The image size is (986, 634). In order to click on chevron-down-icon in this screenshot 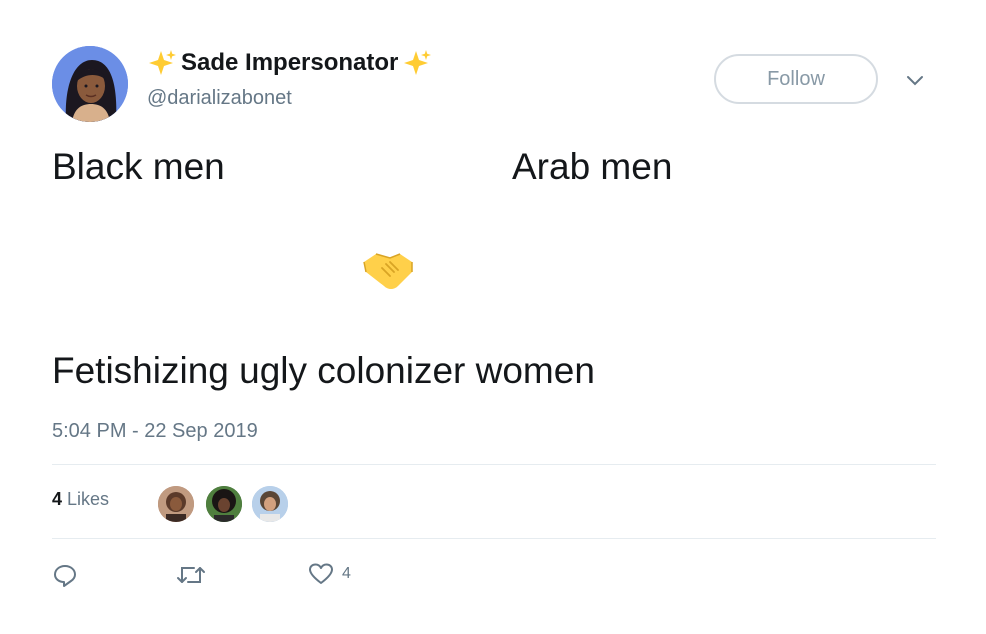, I will do `click(915, 81)`.